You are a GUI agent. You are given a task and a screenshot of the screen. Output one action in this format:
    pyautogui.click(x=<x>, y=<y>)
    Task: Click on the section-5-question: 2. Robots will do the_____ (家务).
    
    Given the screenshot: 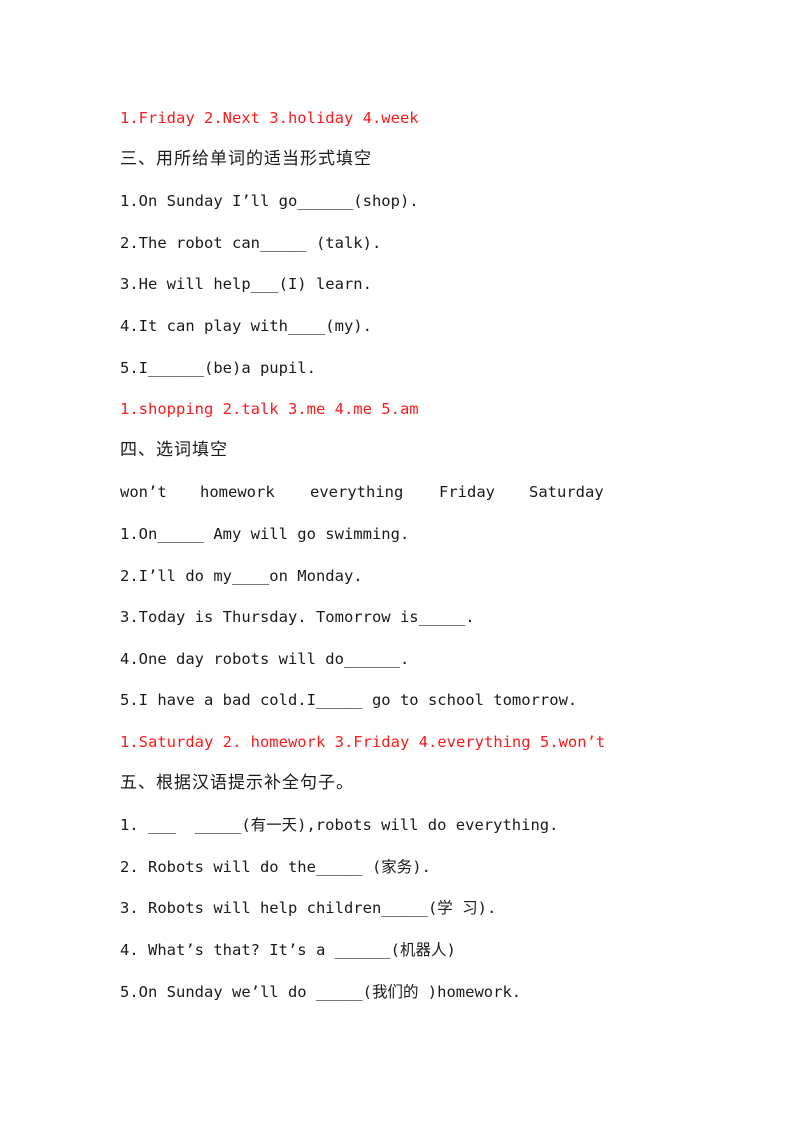 What is the action you would take?
    pyautogui.click(x=275, y=867)
    